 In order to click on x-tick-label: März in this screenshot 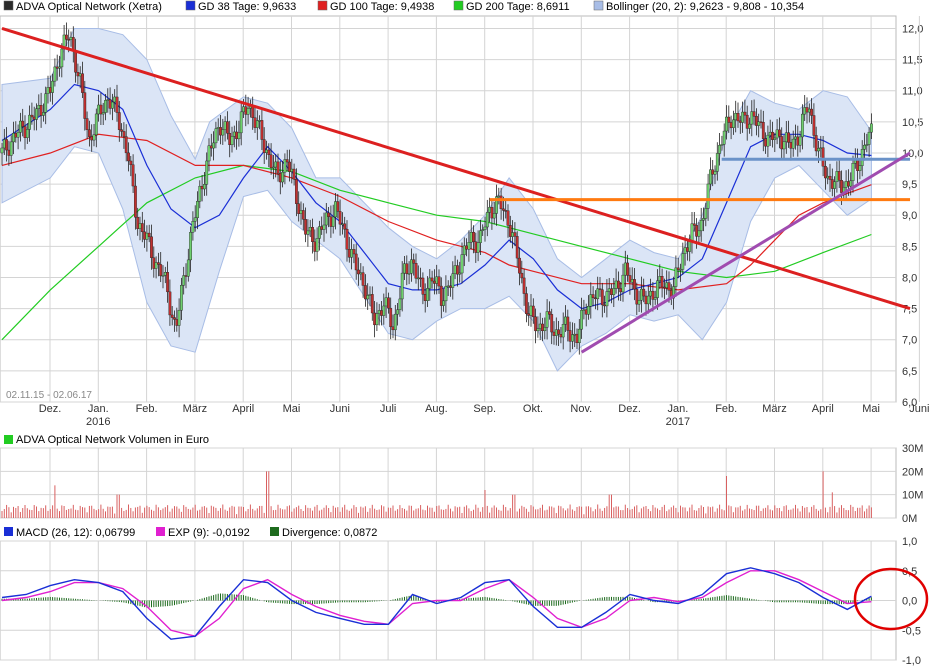, I will do `click(195, 409)`.